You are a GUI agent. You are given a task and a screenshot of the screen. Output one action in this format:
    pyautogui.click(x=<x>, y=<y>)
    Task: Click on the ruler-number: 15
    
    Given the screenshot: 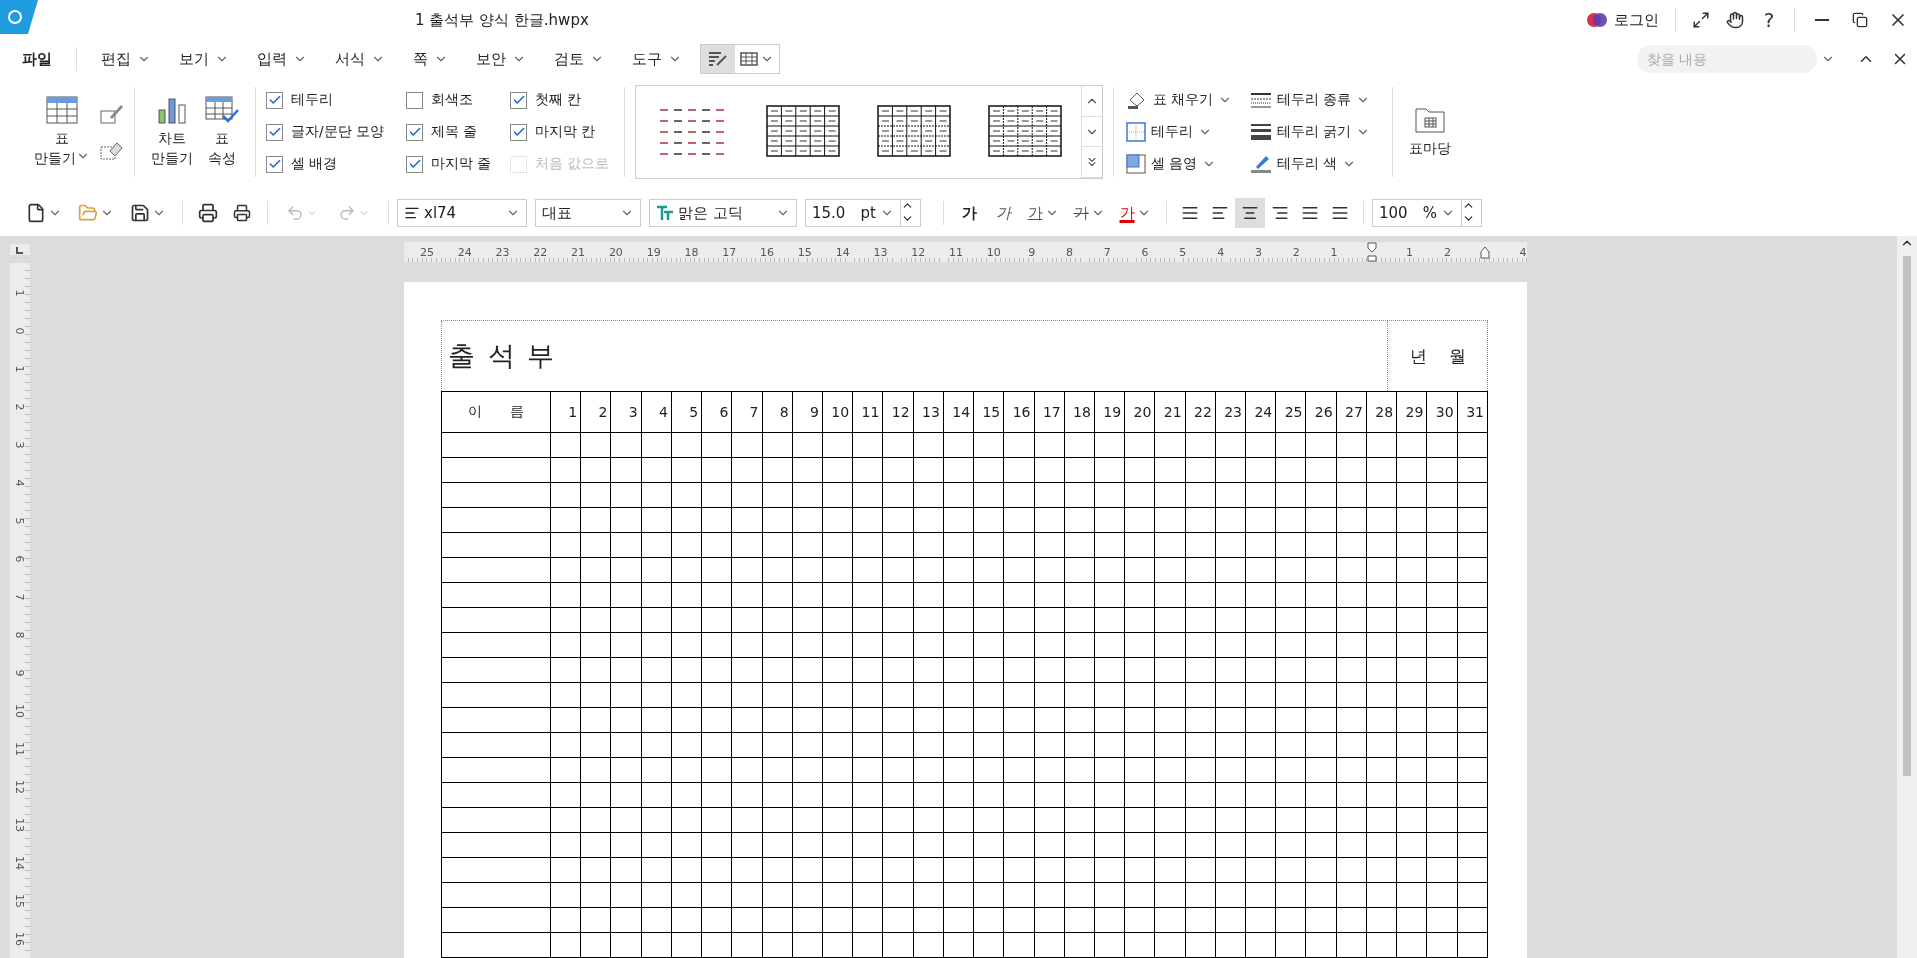 What is the action you would take?
    pyautogui.click(x=804, y=252)
    